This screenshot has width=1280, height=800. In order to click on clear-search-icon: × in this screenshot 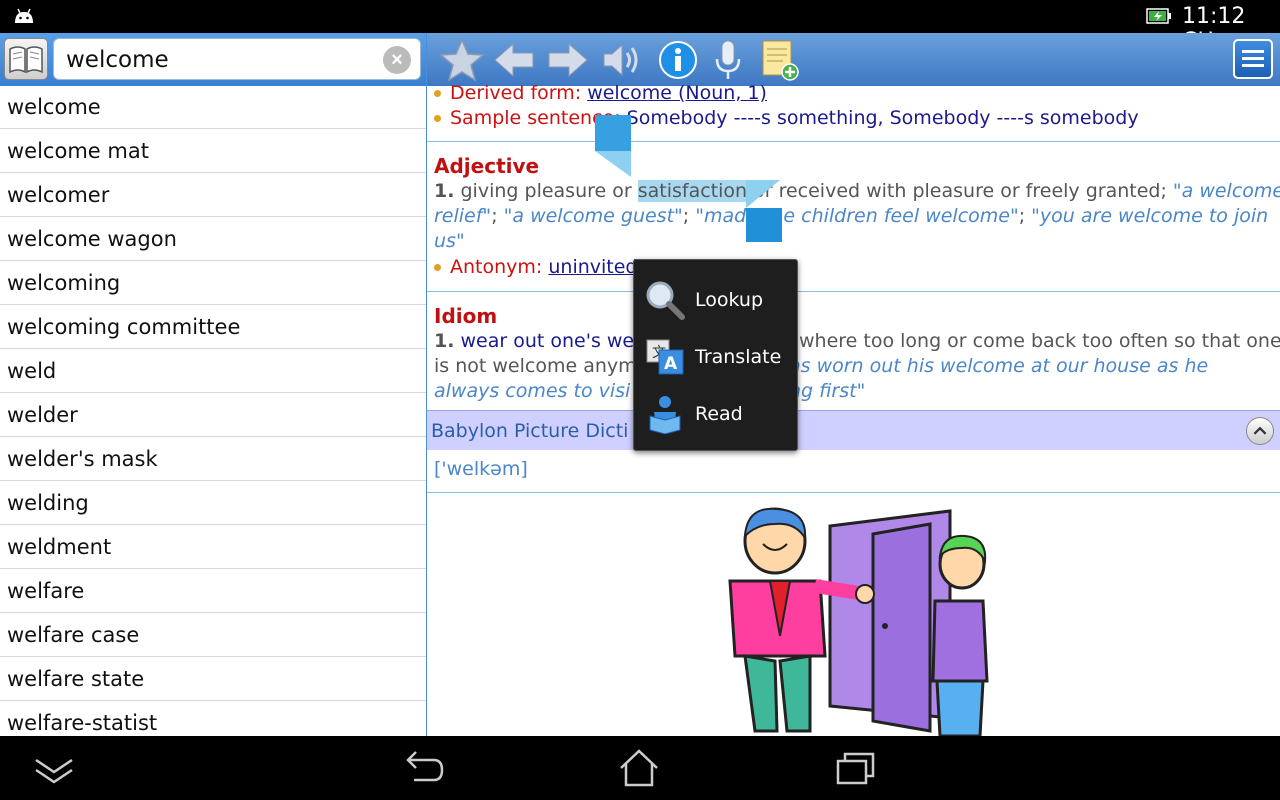, I will do `click(397, 60)`.